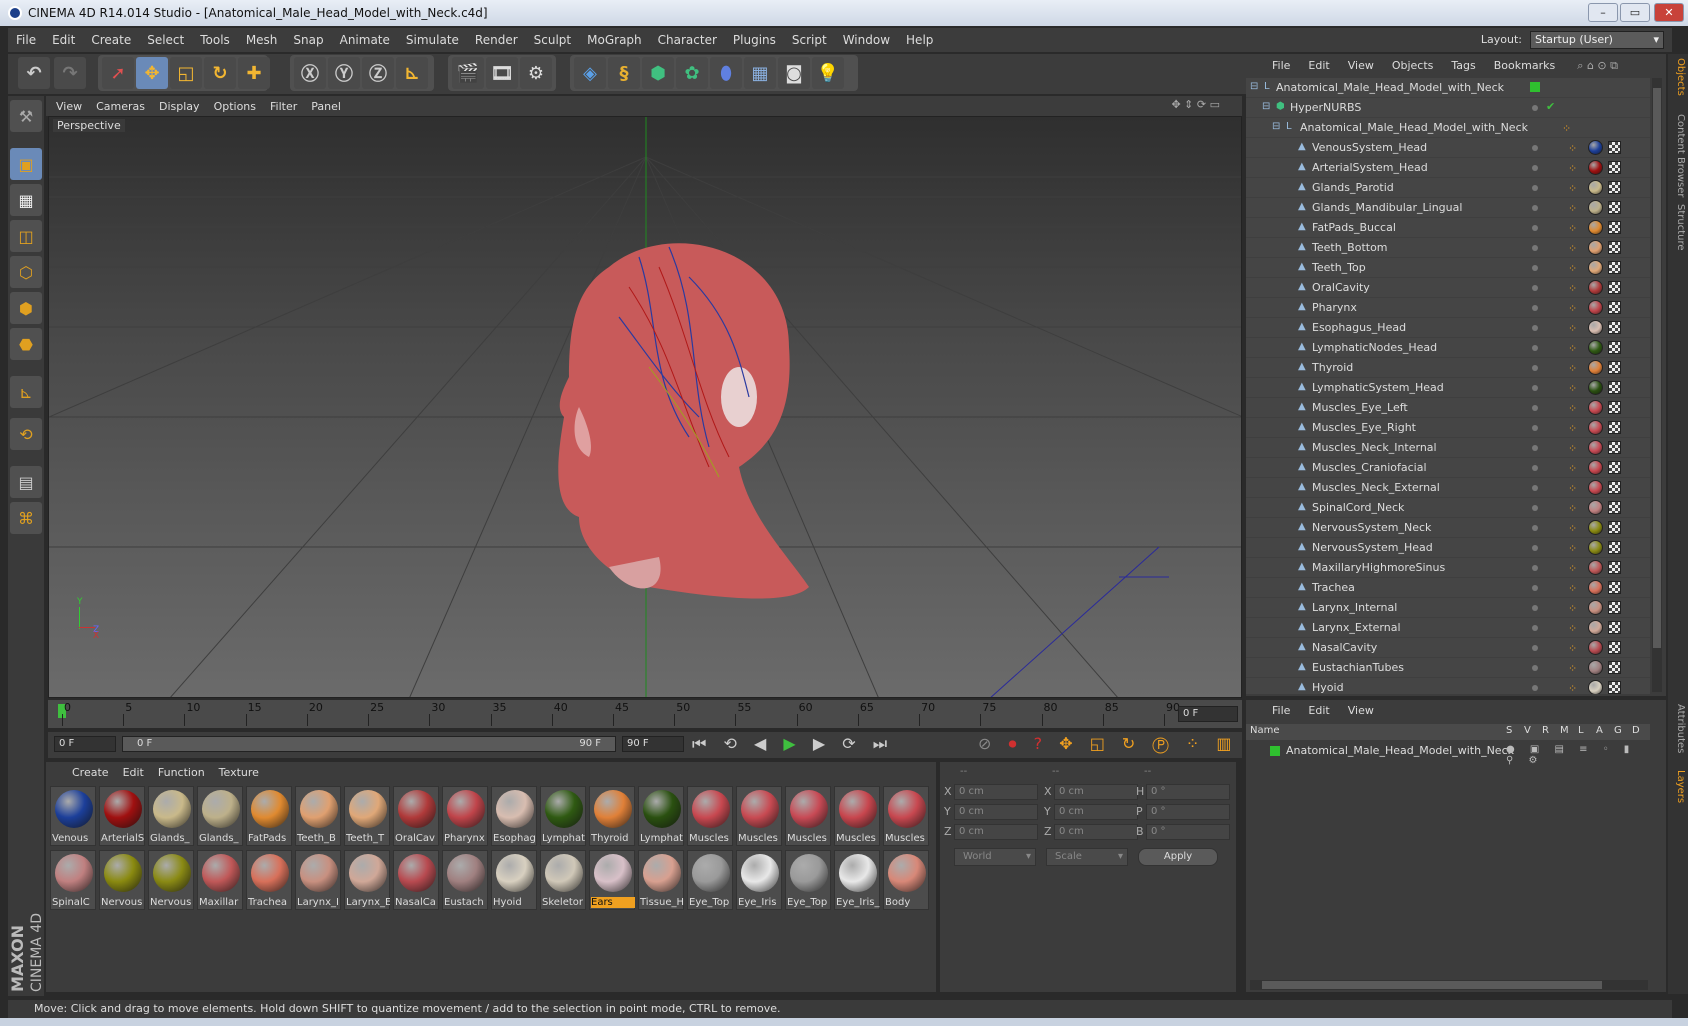 The image size is (1688, 1026). What do you see at coordinates (1318, 65) in the screenshot?
I see `object-menu-edit: Edit` at bounding box center [1318, 65].